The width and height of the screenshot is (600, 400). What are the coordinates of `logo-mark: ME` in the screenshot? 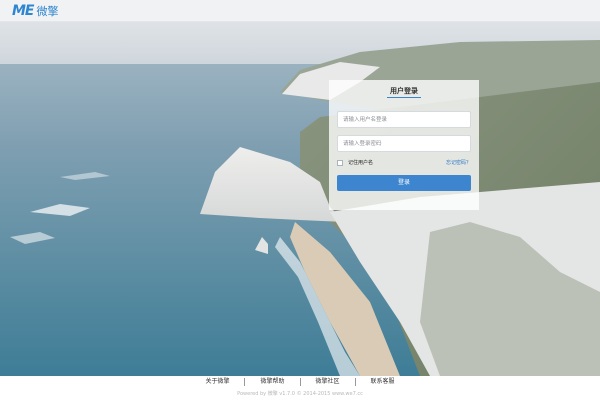 It's located at (23, 10).